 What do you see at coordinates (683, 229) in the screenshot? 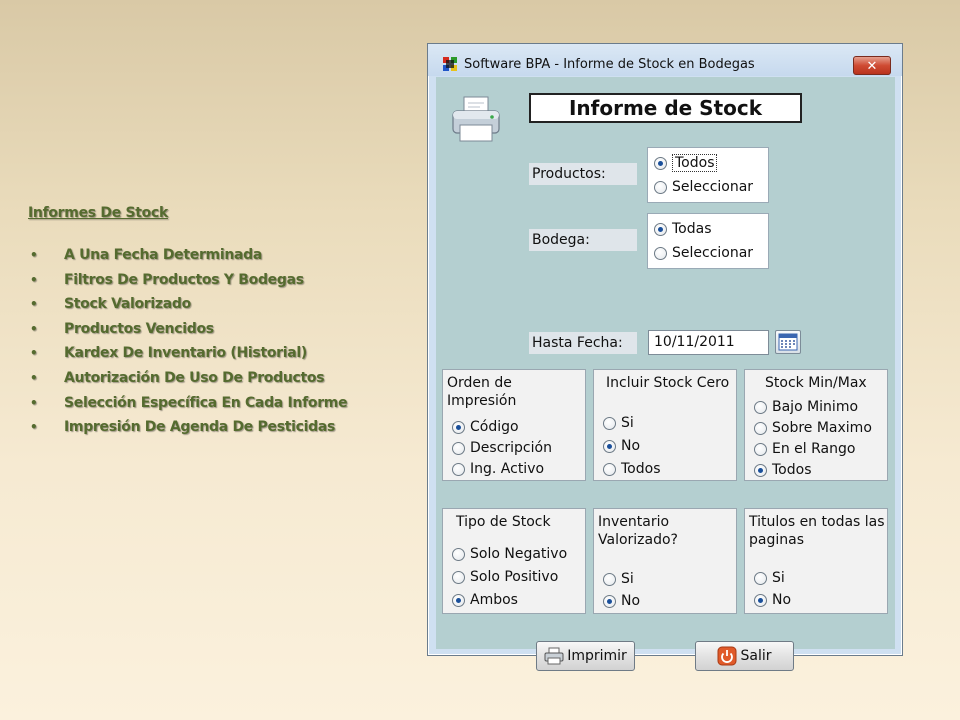
I see `bodega-option-todas: Todas` at bounding box center [683, 229].